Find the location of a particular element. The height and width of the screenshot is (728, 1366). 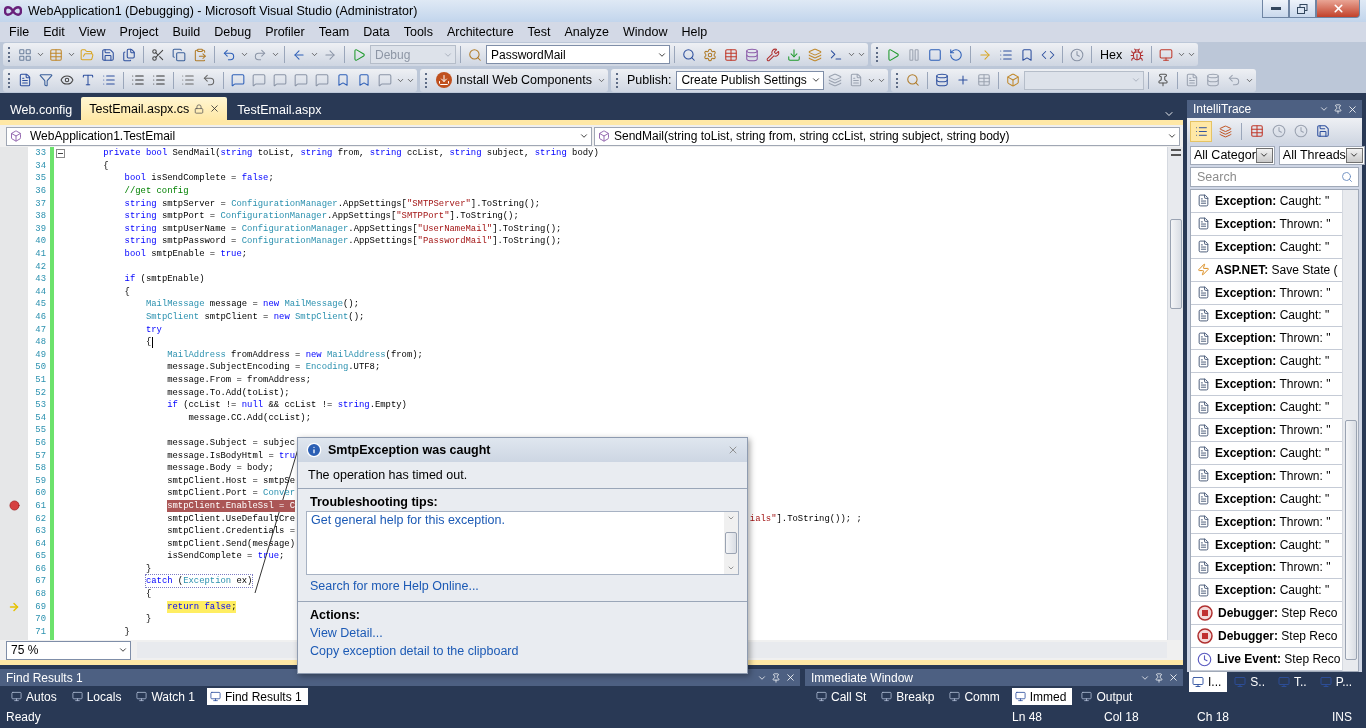

code-line: message.To.Add(toList); is located at coordinates (228, 392).